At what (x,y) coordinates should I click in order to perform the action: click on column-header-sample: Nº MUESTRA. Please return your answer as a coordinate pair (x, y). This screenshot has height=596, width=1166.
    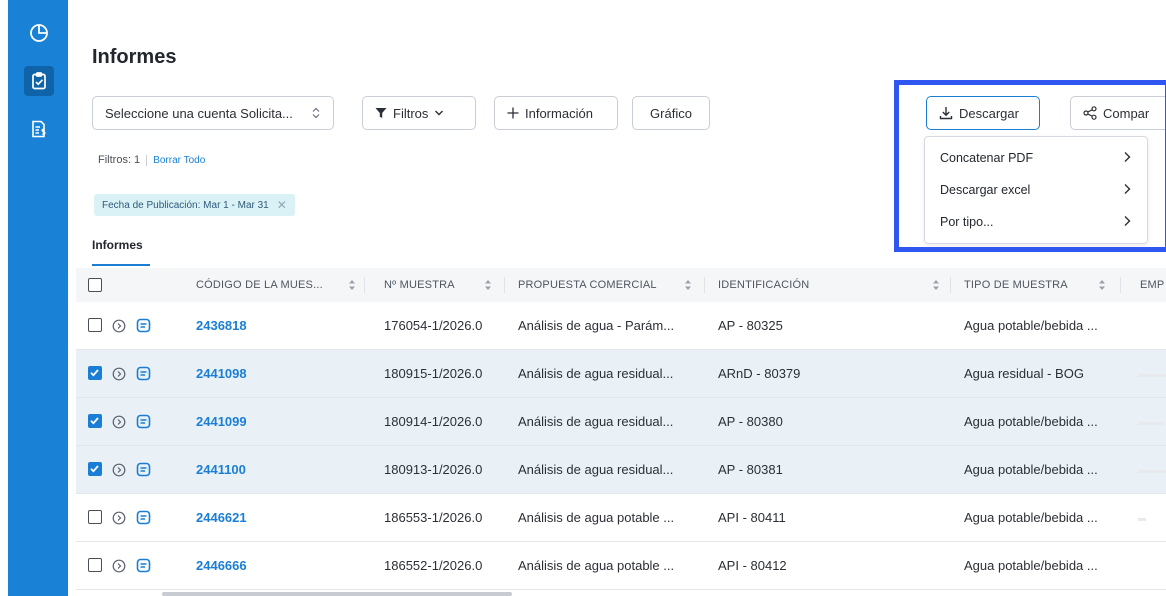
    Looking at the image, I should click on (419, 285).